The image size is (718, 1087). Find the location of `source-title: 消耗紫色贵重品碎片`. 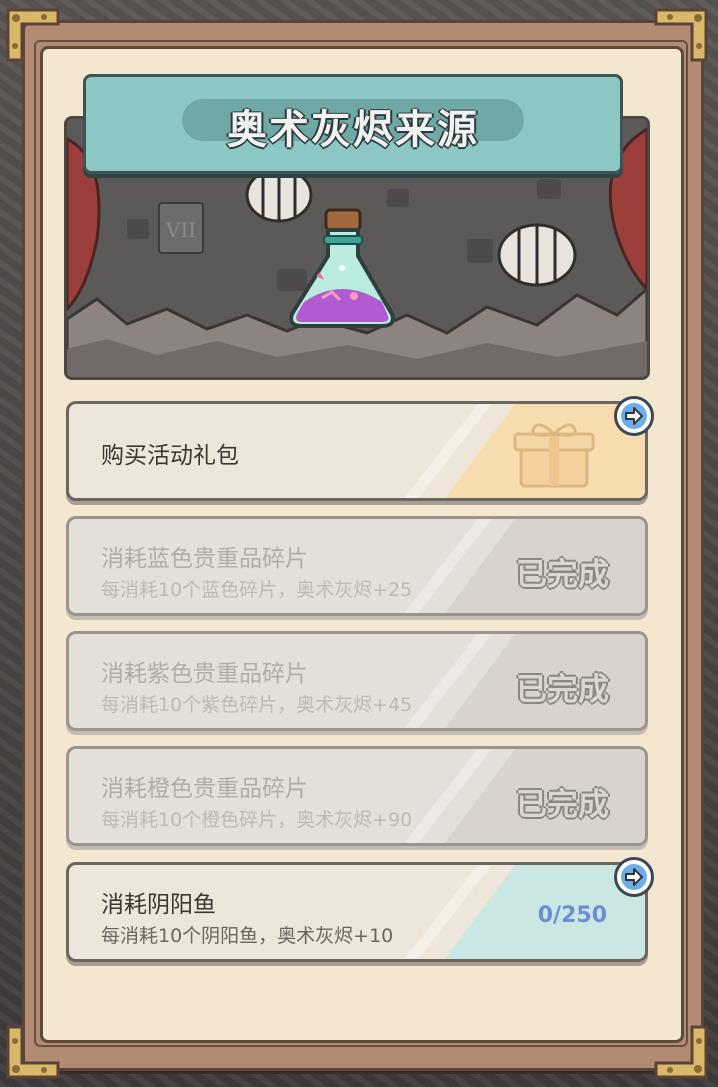

source-title: 消耗紫色贵重品碎片 is located at coordinates (204, 674).